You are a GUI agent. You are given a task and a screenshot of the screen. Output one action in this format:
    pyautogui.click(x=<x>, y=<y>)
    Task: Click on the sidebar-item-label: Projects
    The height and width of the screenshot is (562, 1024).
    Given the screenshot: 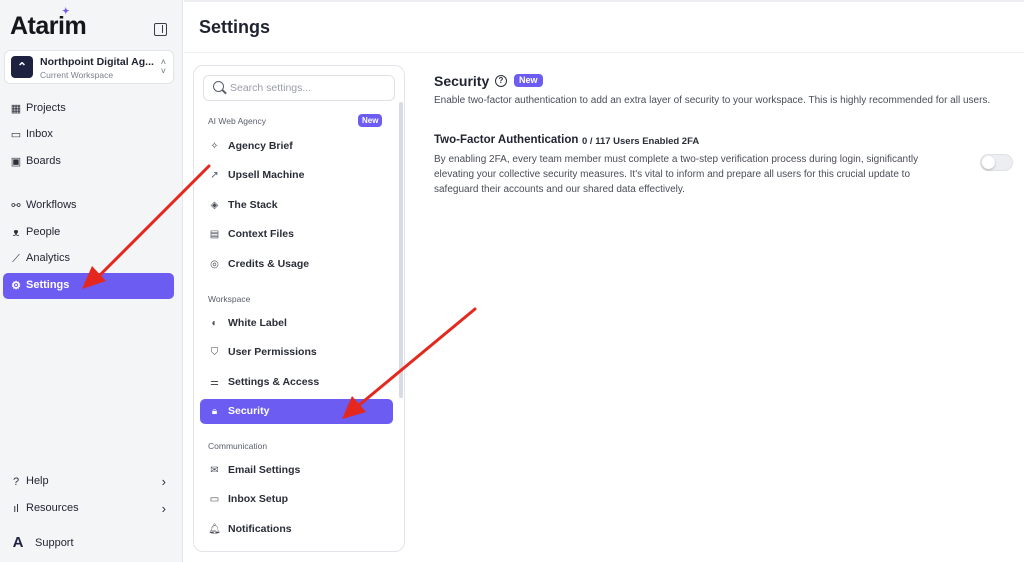 What is the action you would take?
    pyautogui.click(x=46, y=108)
    